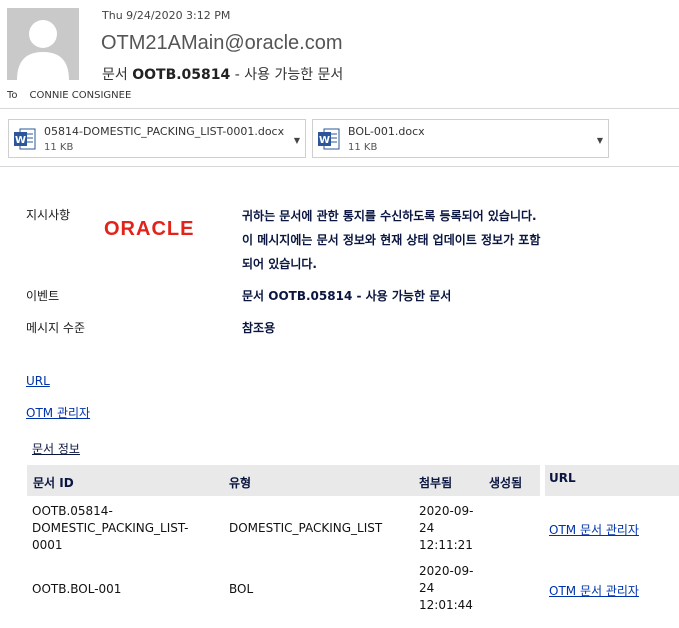 Image resolution: width=679 pixels, height=628 pixels. What do you see at coordinates (562, 478) in the screenshot?
I see `column-header-url: URL` at bounding box center [562, 478].